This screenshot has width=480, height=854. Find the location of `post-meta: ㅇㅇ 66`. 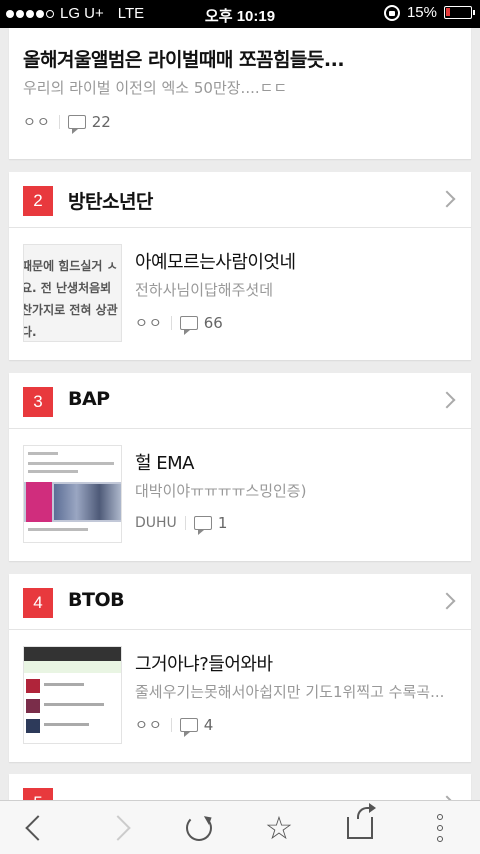

post-meta: ㅇㅇ 66 is located at coordinates (179, 324).